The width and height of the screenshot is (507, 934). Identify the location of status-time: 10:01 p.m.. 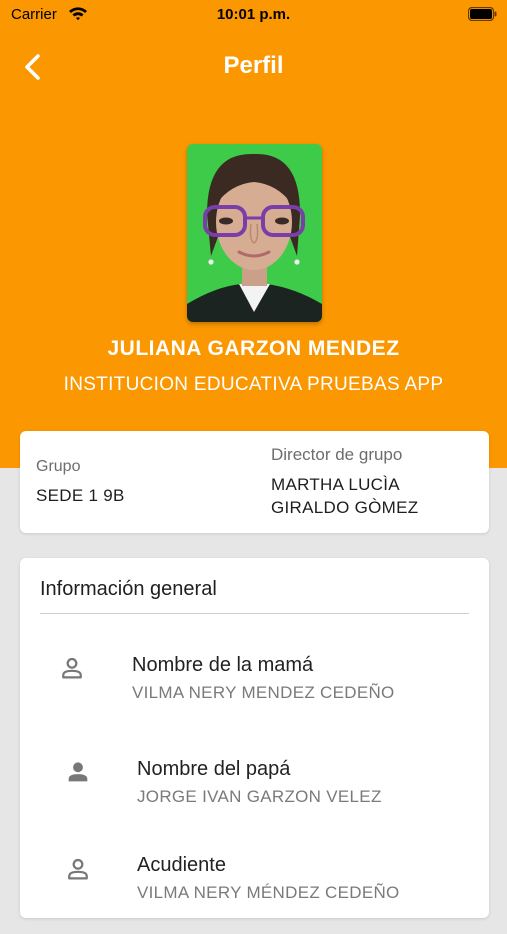
(253, 14).